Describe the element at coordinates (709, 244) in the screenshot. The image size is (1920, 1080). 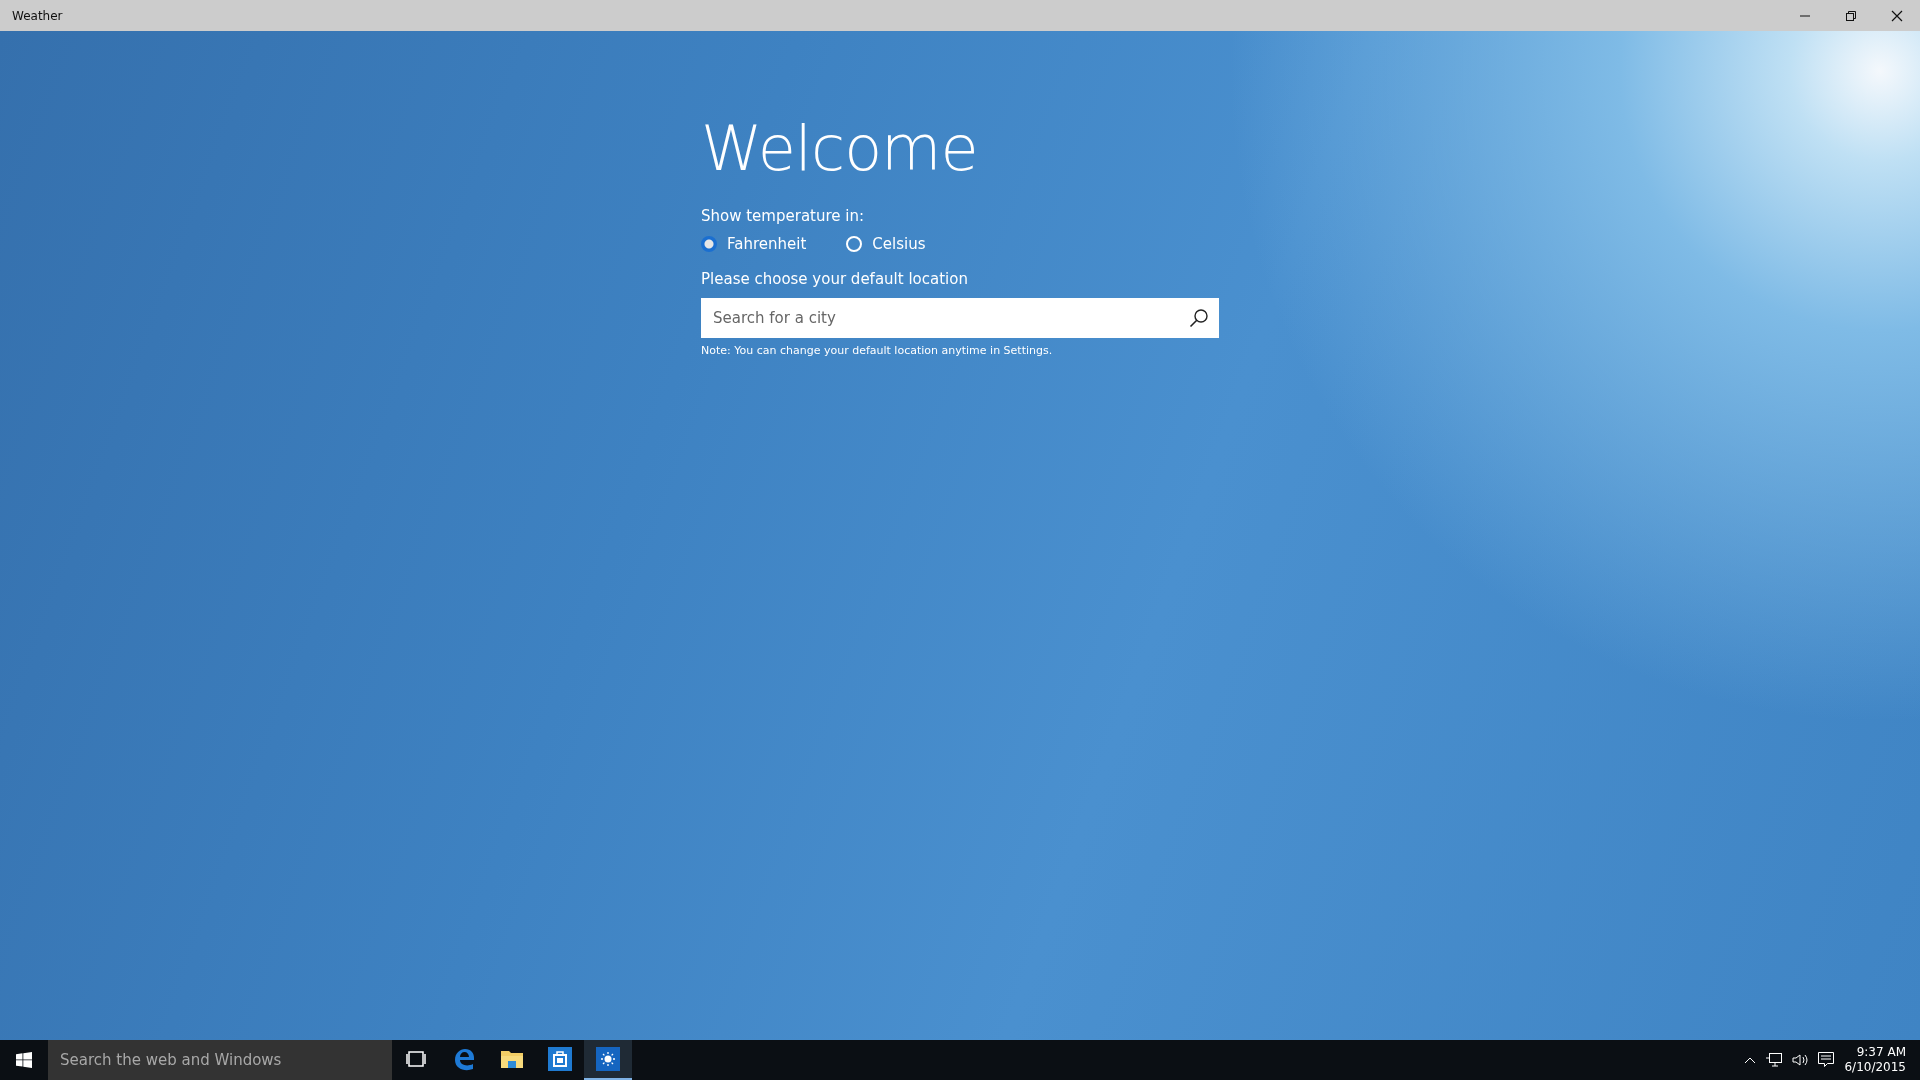
I see `radio-indicator` at that location.